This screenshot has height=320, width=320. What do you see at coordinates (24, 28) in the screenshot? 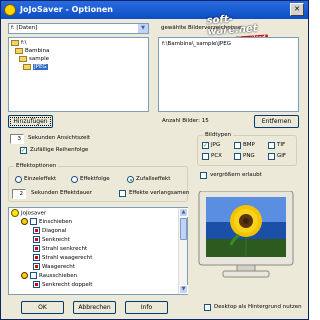
I see `drive-select-value: f: [Daten]` at bounding box center [24, 28].